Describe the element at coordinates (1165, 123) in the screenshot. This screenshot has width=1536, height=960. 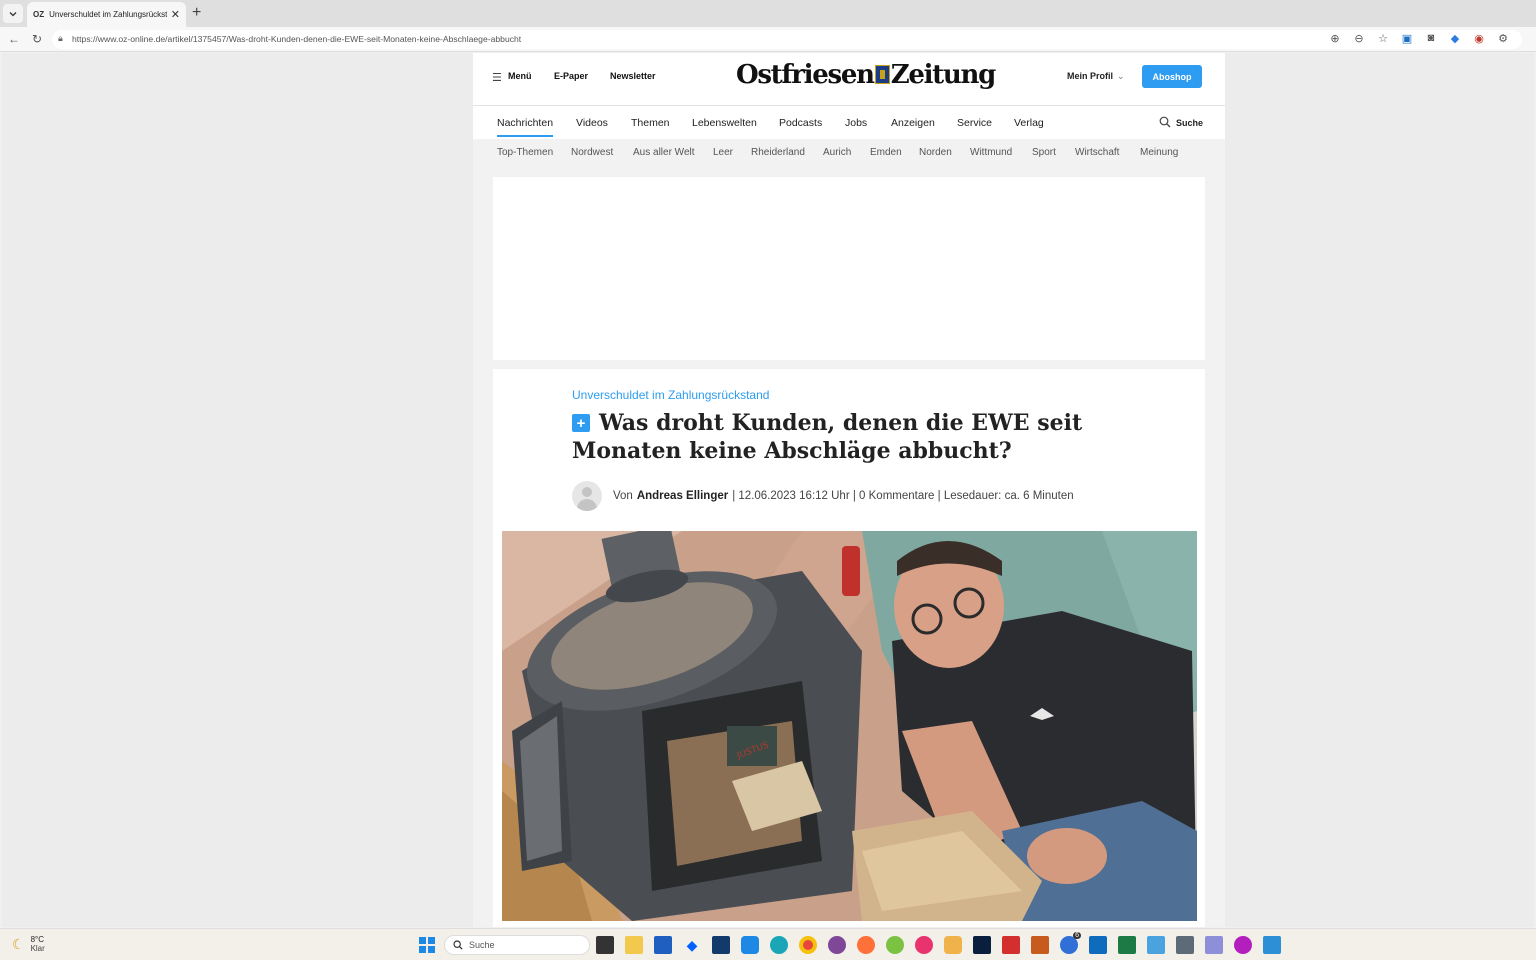
I see `search-icon` at that location.